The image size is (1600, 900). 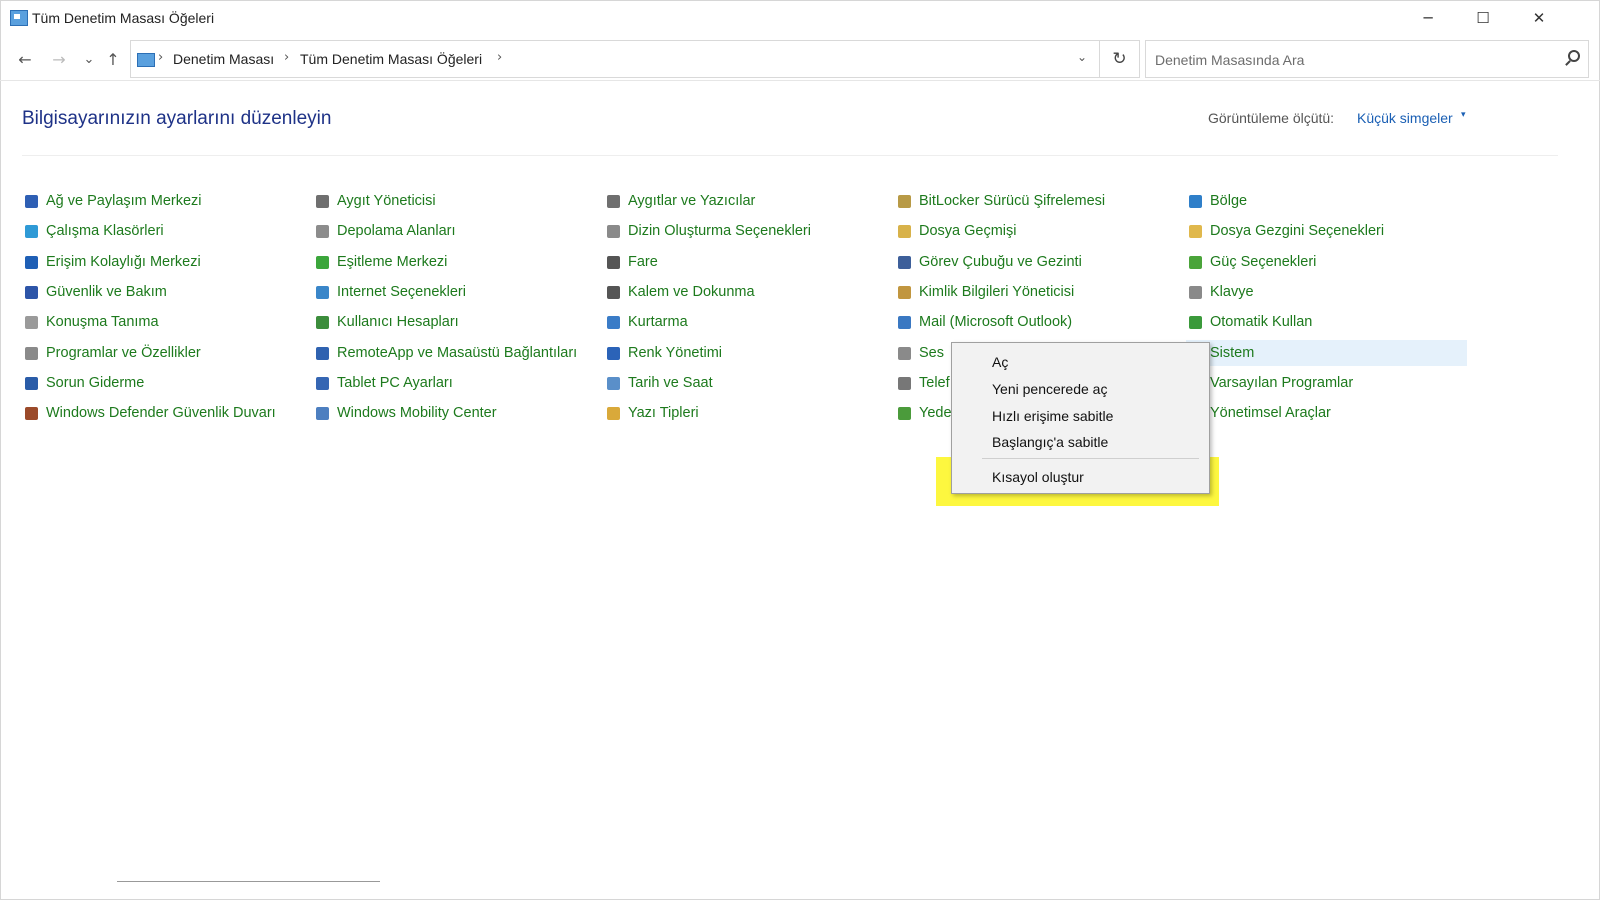 I want to click on control-panel-item: Dosya Gezgini Seçenekleri, so click(x=1285, y=231).